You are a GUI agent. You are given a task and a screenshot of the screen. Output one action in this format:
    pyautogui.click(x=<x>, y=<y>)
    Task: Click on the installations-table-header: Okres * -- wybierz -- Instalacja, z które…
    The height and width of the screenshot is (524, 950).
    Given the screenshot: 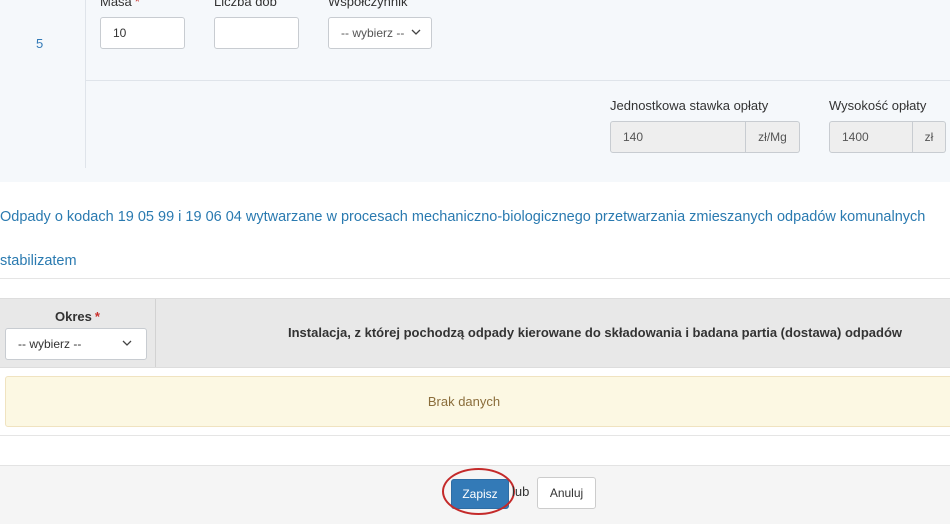 What is the action you would take?
    pyautogui.click(x=475, y=333)
    